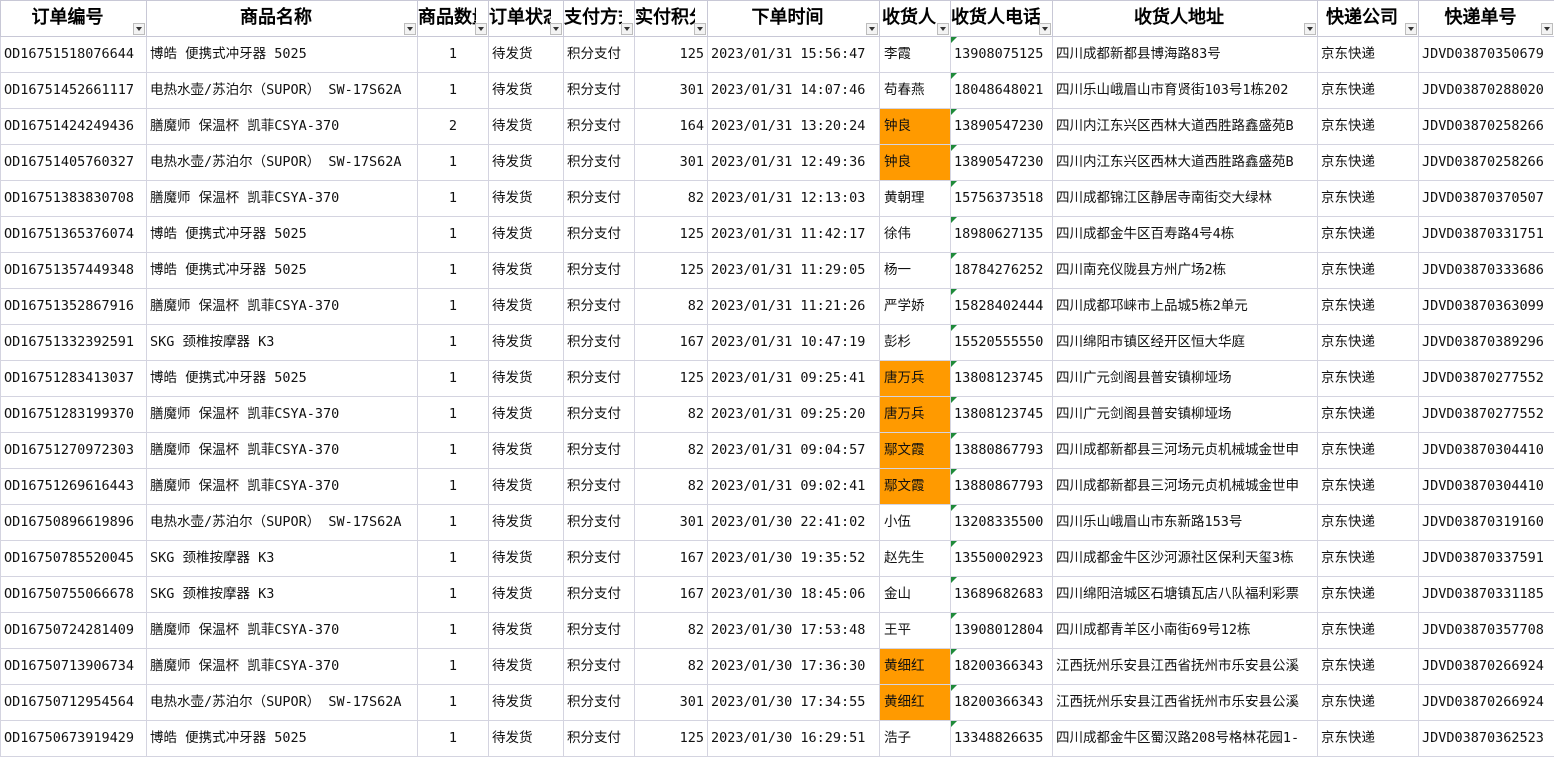 The width and height of the screenshot is (1554, 757). I want to click on cell-time: 2023/01/30 17:34:55, so click(793, 702).